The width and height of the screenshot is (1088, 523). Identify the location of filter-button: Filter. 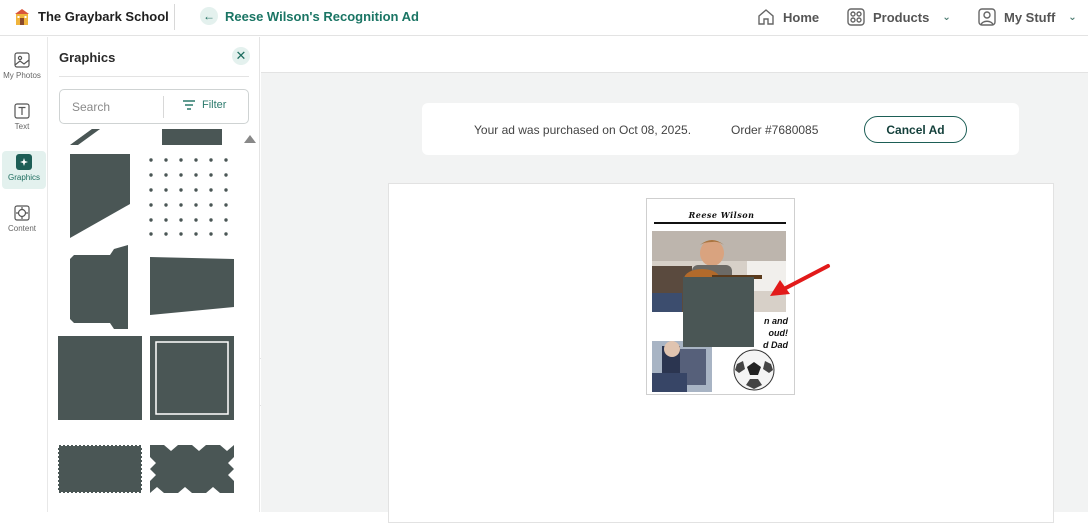
(204, 105).